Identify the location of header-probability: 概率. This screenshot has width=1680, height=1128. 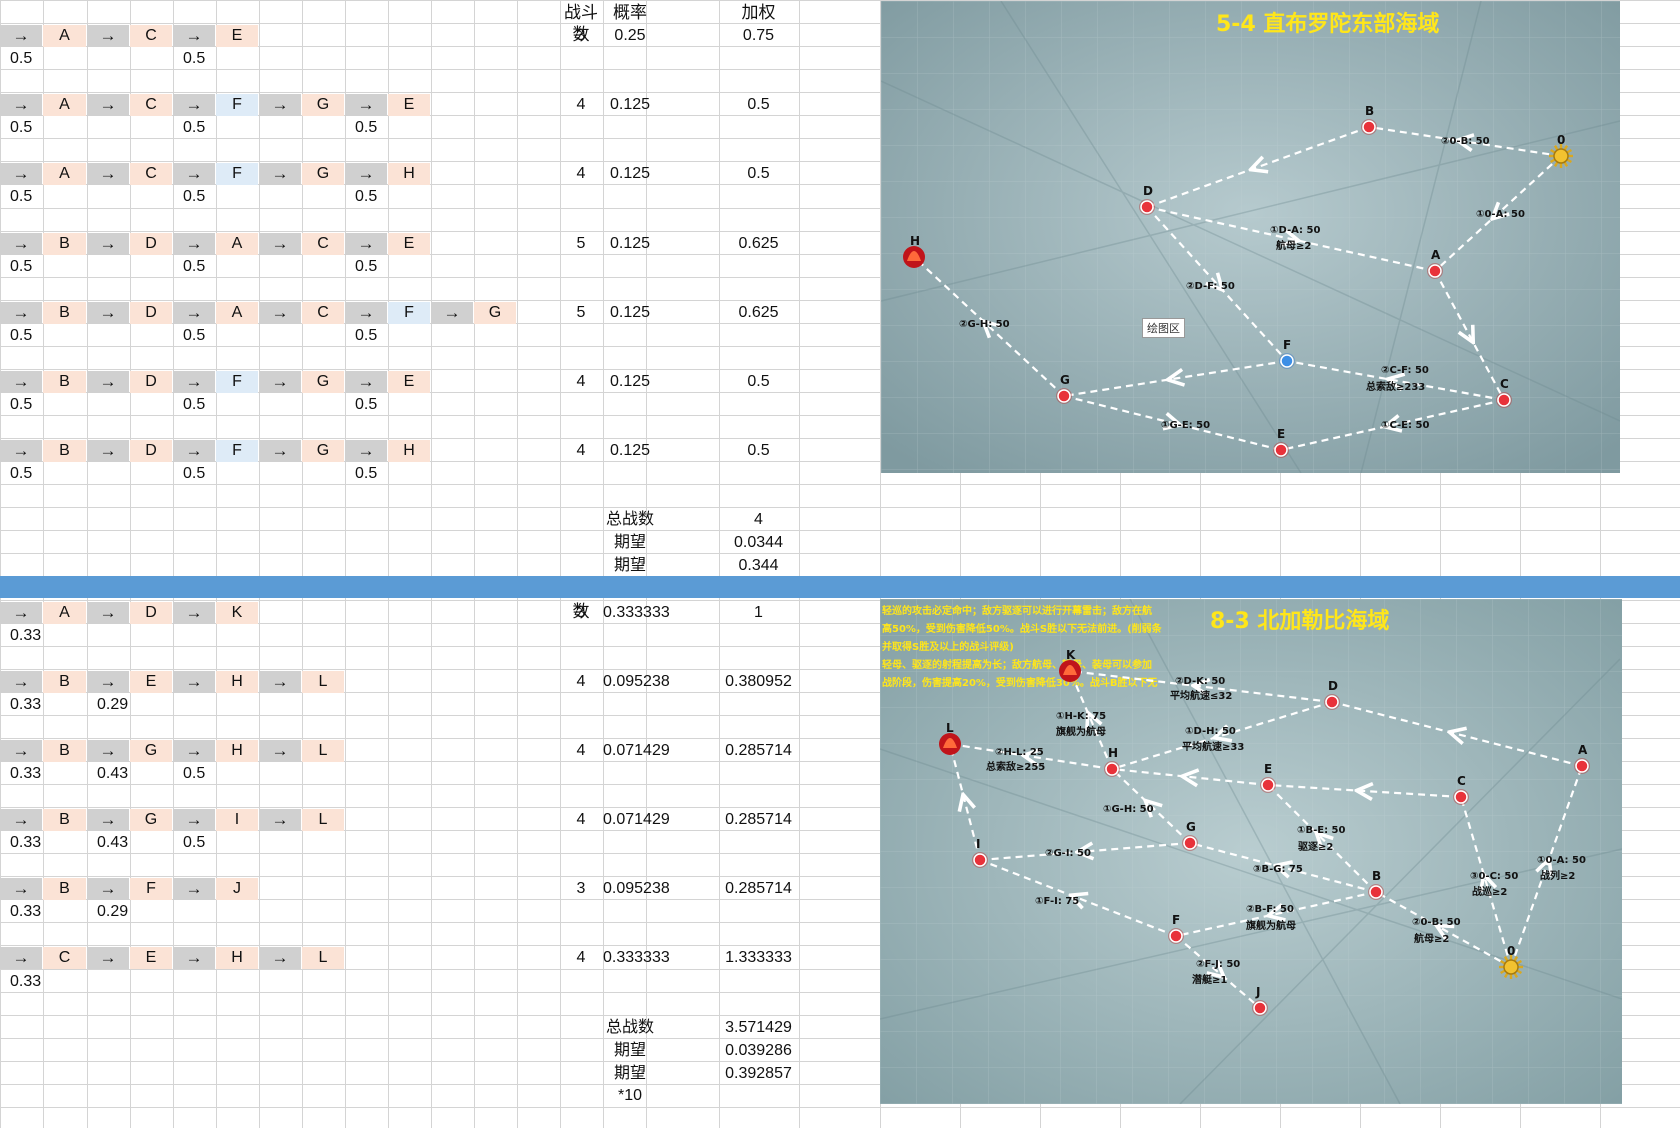
(630, 12).